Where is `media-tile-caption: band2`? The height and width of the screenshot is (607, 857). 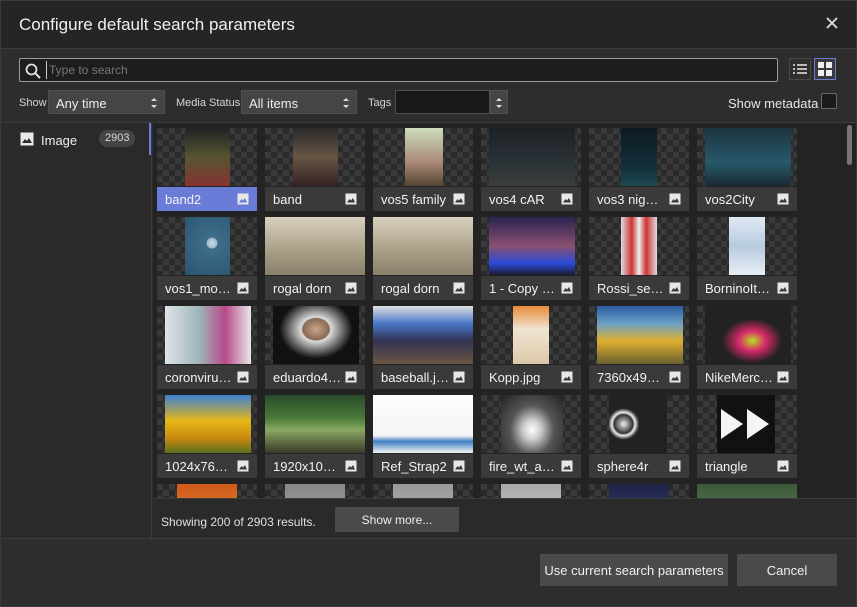 media-tile-caption: band2 is located at coordinates (207, 199).